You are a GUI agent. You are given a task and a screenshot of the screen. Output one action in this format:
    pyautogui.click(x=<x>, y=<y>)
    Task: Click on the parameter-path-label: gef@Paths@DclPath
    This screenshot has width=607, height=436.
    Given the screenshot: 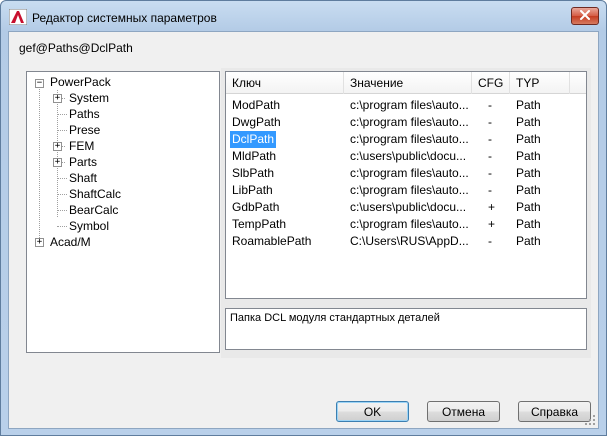 What is the action you would take?
    pyautogui.click(x=76, y=48)
    